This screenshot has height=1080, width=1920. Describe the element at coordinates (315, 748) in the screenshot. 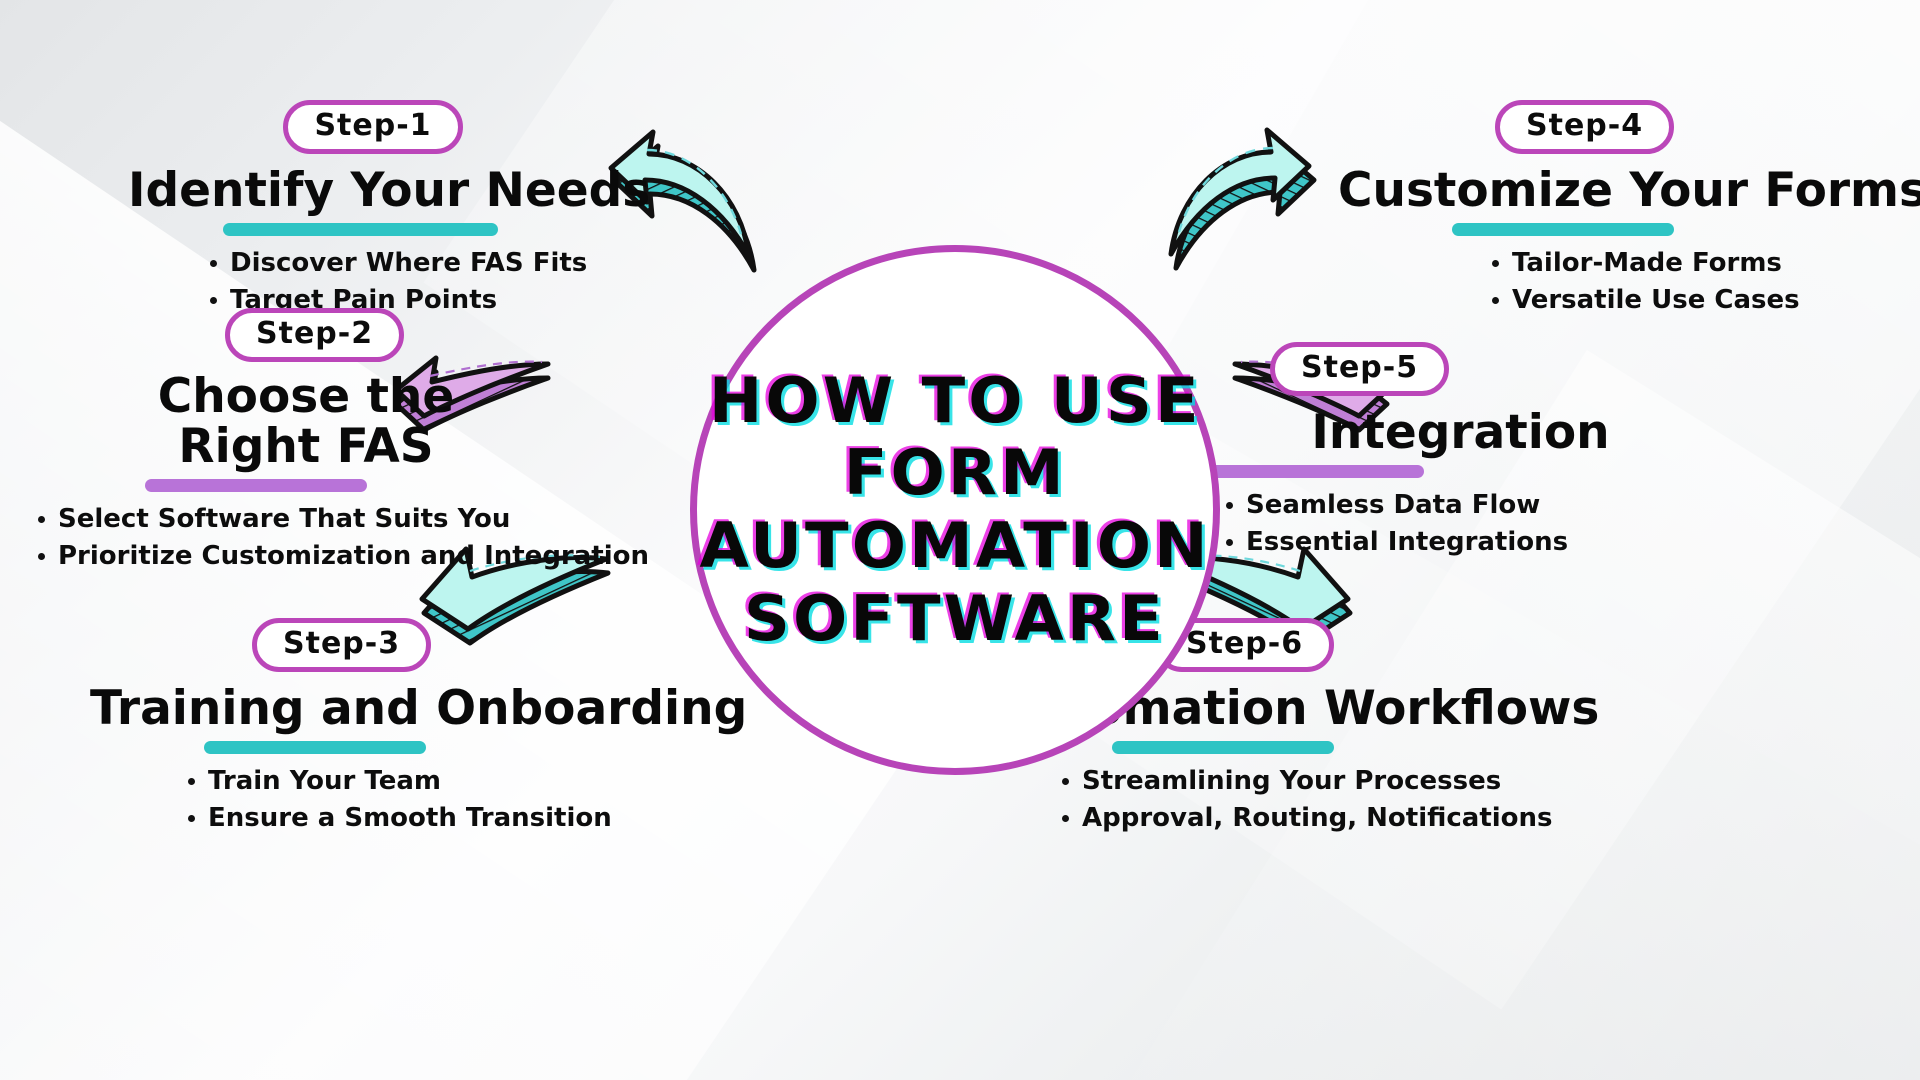

I see `step-3-underline` at that location.